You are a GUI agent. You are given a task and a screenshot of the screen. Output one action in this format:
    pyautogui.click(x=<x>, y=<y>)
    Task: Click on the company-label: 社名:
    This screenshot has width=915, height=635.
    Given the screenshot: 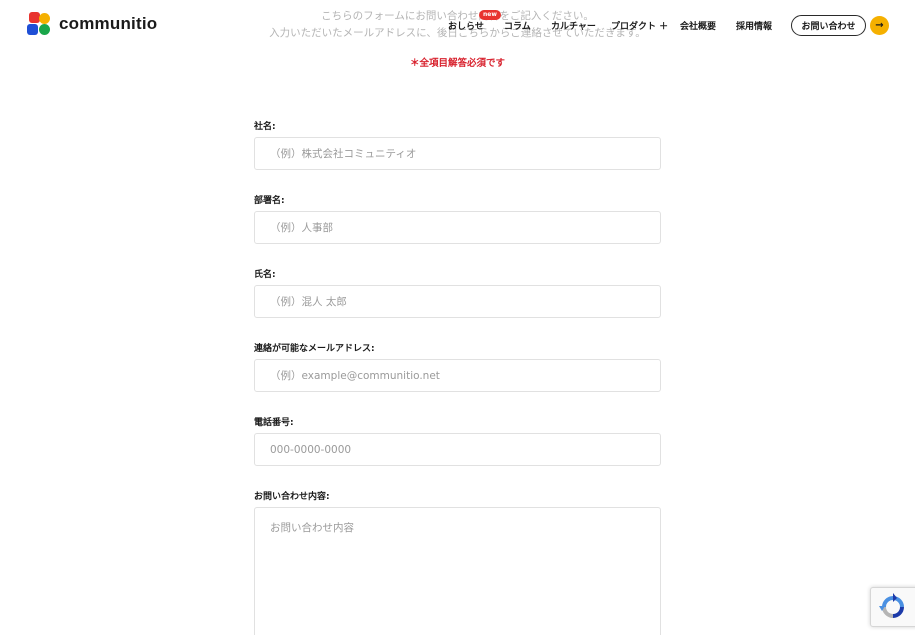 What is the action you would take?
    pyautogui.click(x=265, y=127)
    